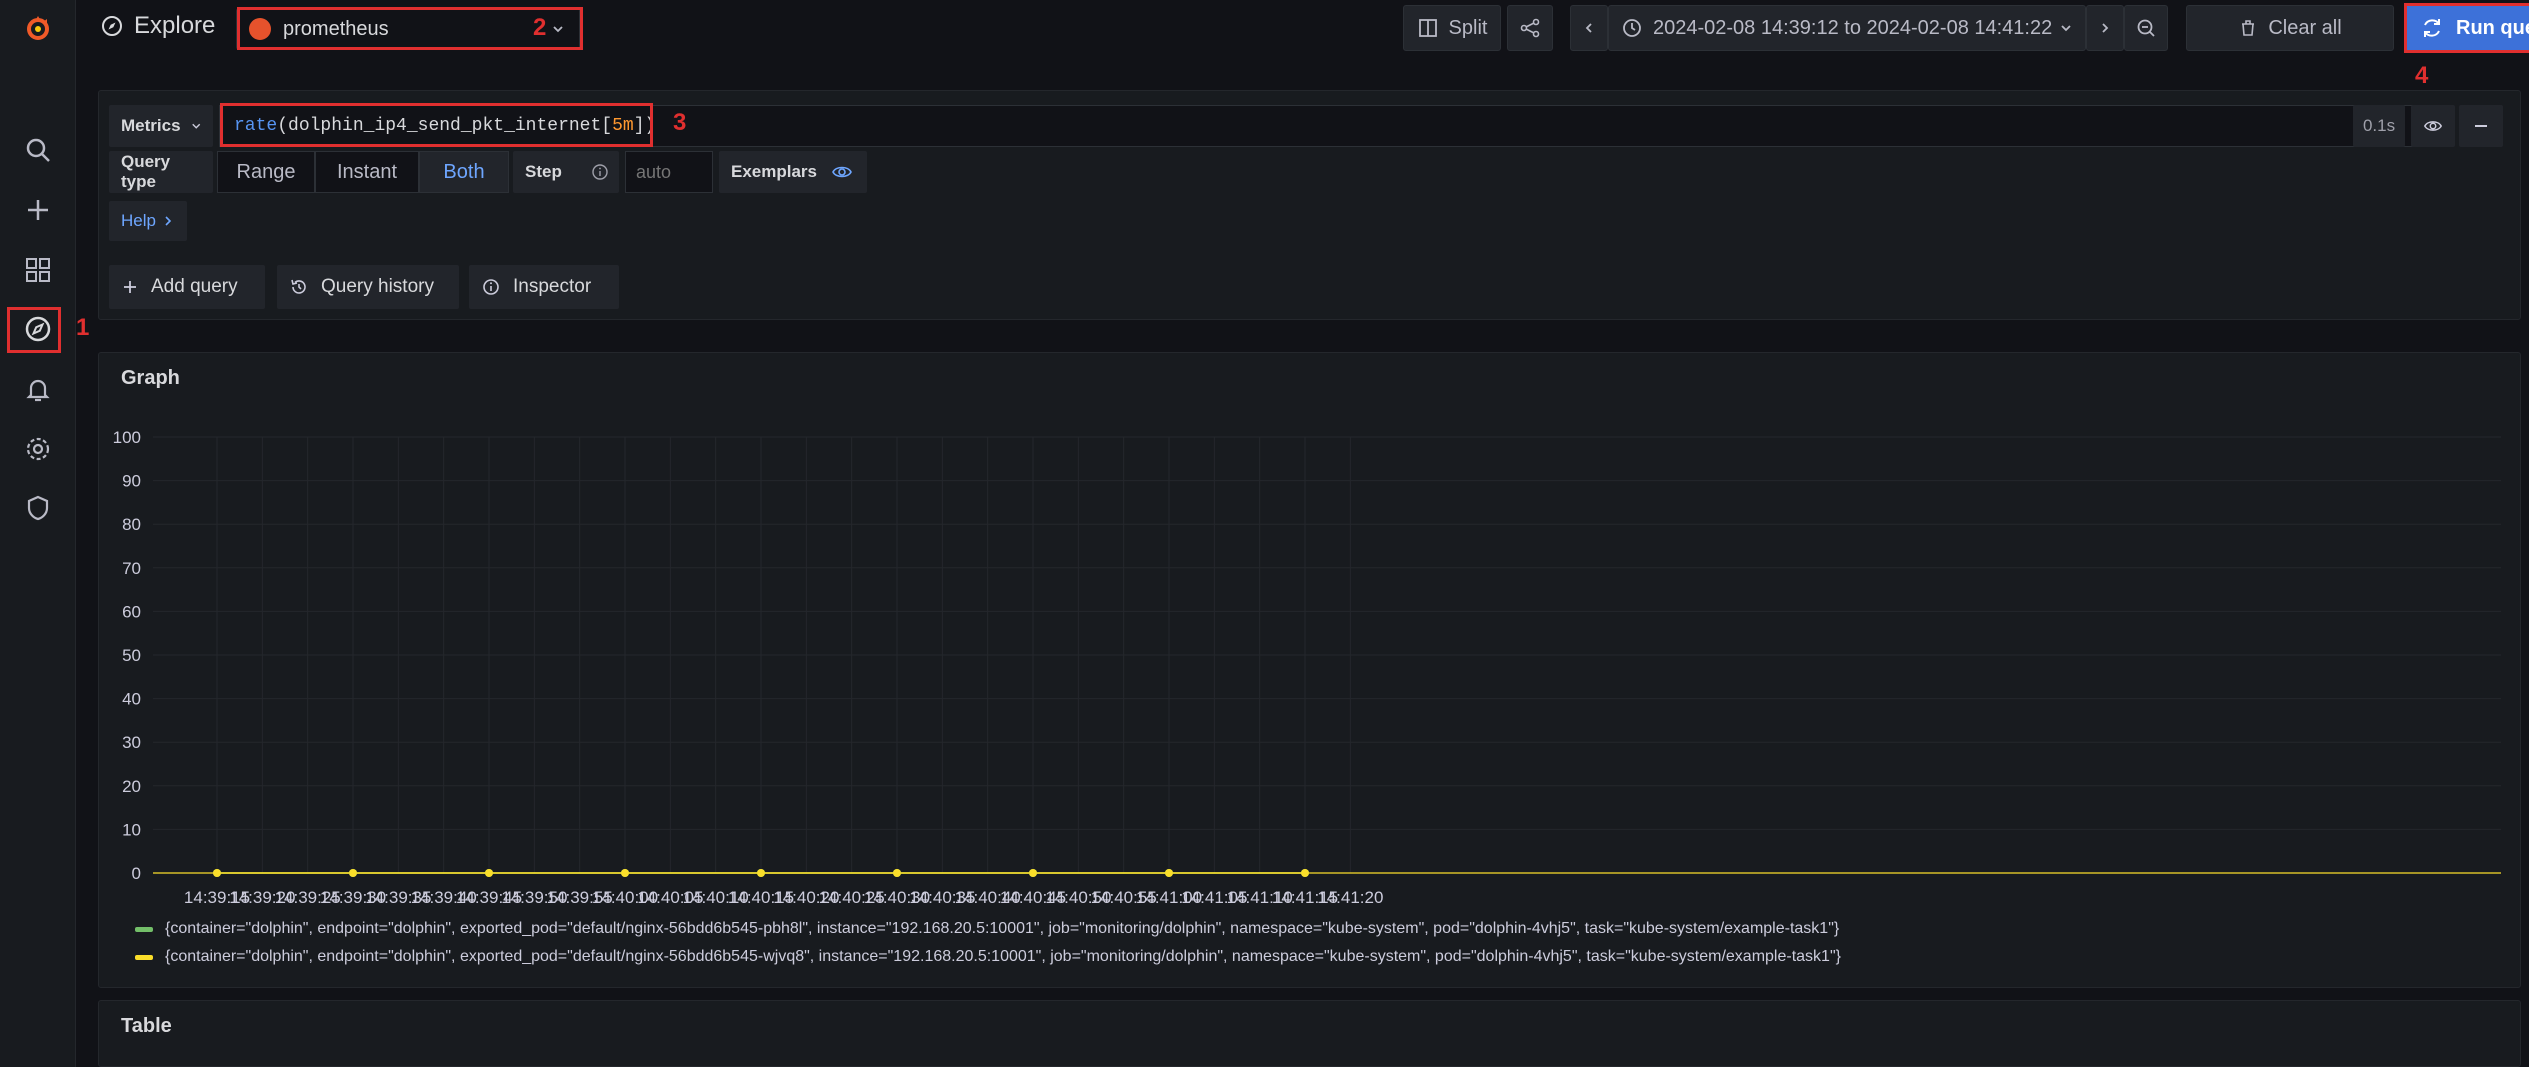 The image size is (2529, 1067). What do you see at coordinates (38, 270) in the screenshot?
I see `dashboards-icon` at bounding box center [38, 270].